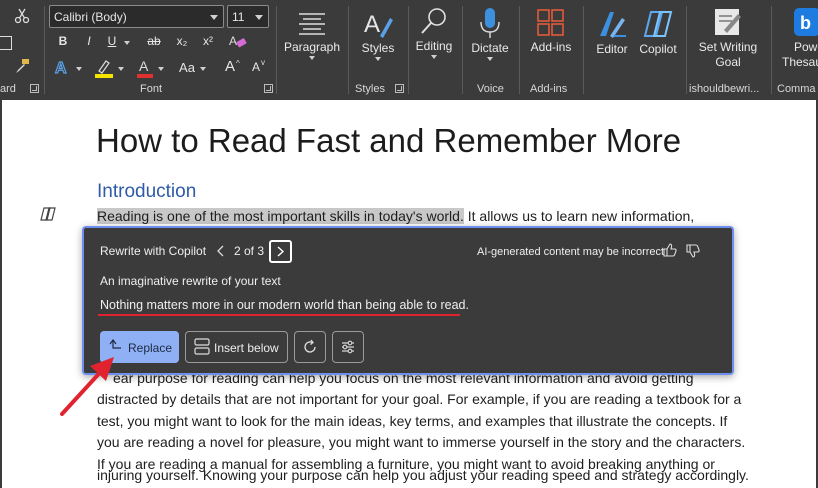 This screenshot has height=488, width=818. Describe the element at coordinates (551, 47) in the screenshot. I see `addins-label: Add-ins` at that location.